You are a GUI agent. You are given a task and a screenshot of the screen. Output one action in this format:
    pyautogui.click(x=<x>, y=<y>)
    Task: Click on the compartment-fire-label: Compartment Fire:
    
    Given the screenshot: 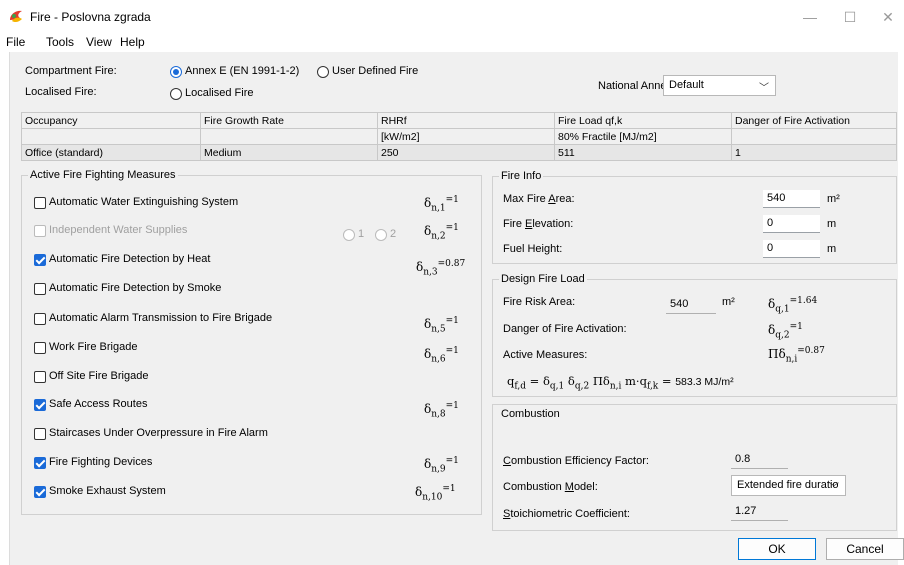 What is the action you would take?
    pyautogui.click(x=71, y=71)
    